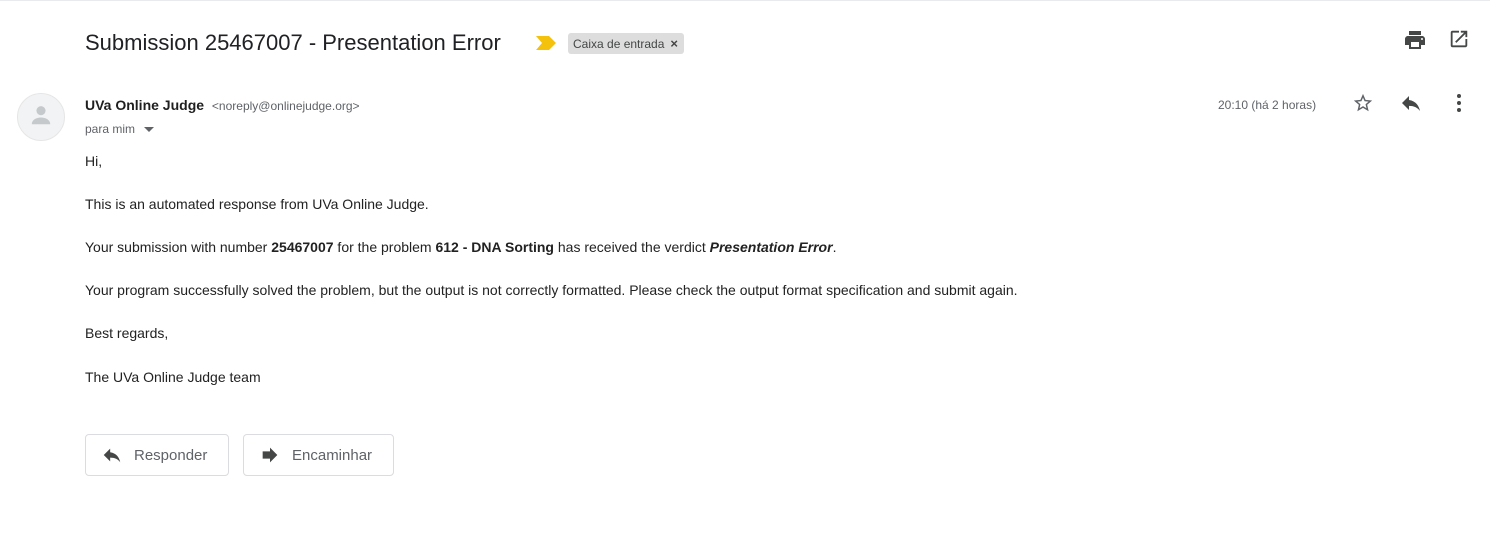 Image resolution: width=1490 pixels, height=540 pixels. What do you see at coordinates (127, 333) in the screenshot?
I see `body-closing: Best regards,` at bounding box center [127, 333].